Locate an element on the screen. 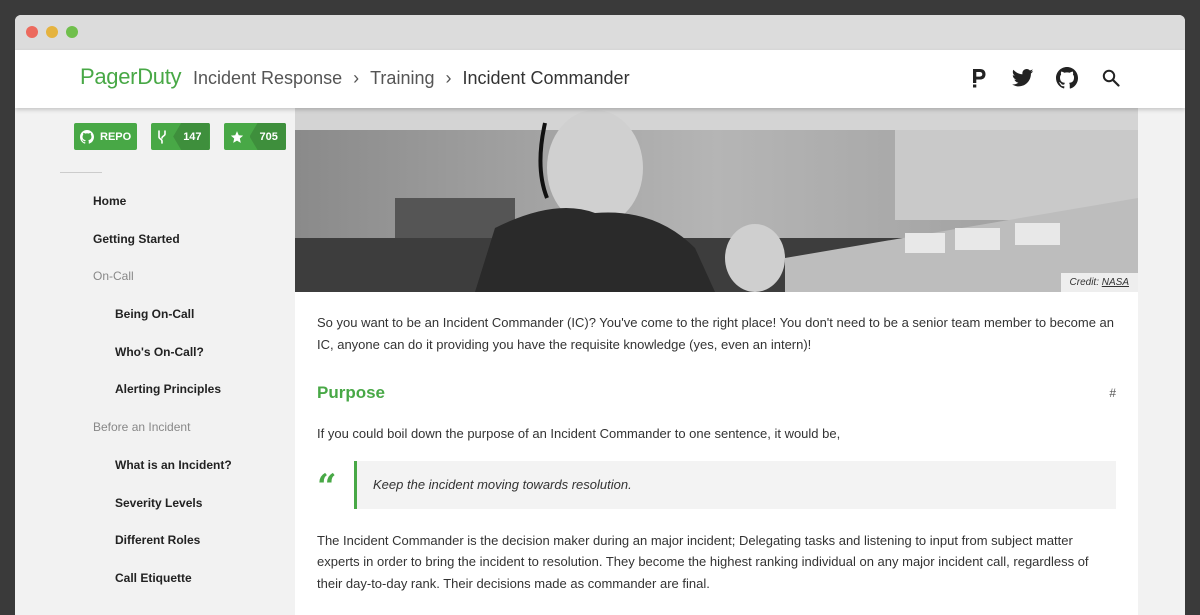 This screenshot has width=1200, height=615. github-badges: REPO 147 705 is located at coordinates (180, 136).